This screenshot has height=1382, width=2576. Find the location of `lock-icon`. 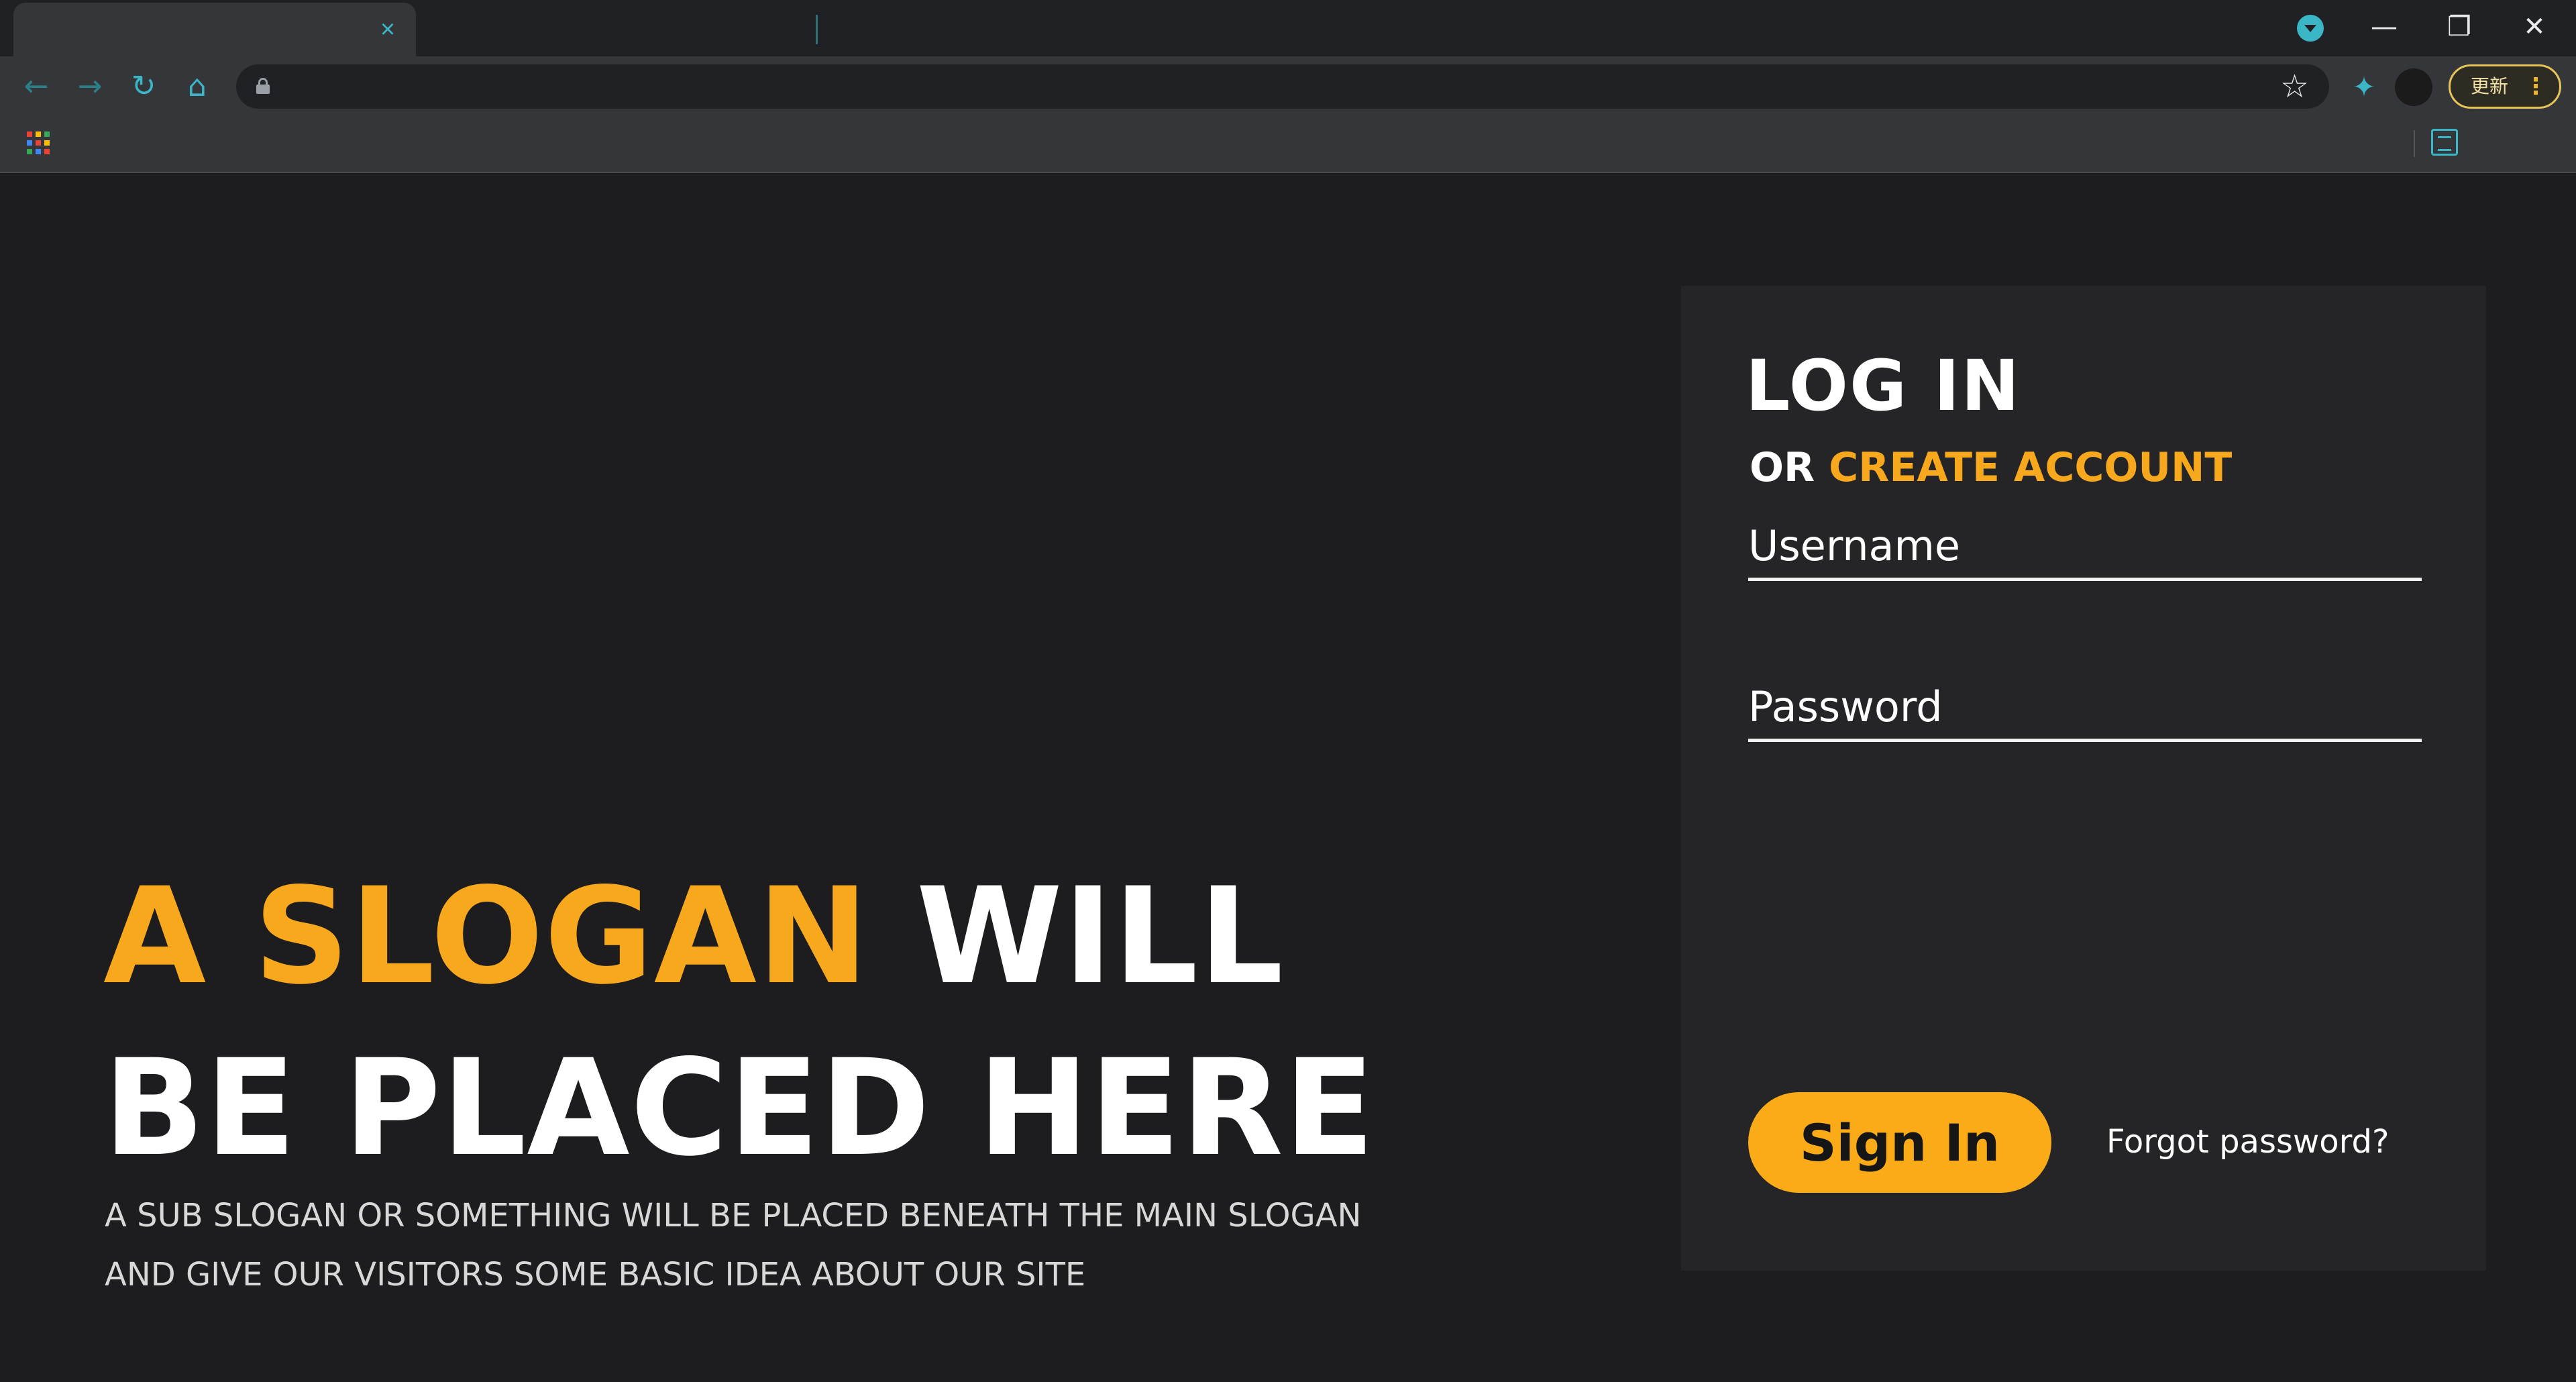

lock-icon is located at coordinates (263, 86).